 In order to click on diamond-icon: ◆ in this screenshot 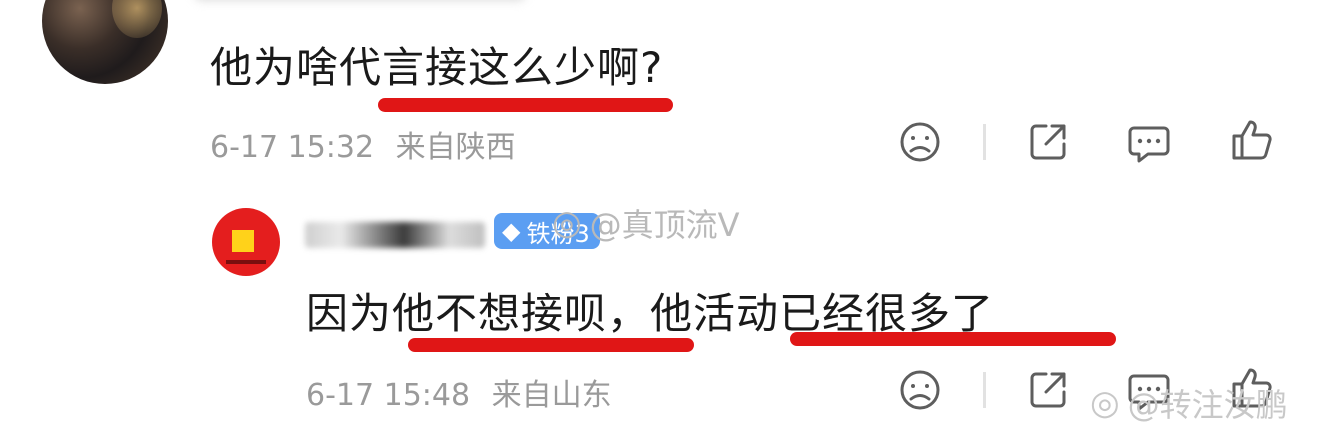, I will do `click(511, 231)`.